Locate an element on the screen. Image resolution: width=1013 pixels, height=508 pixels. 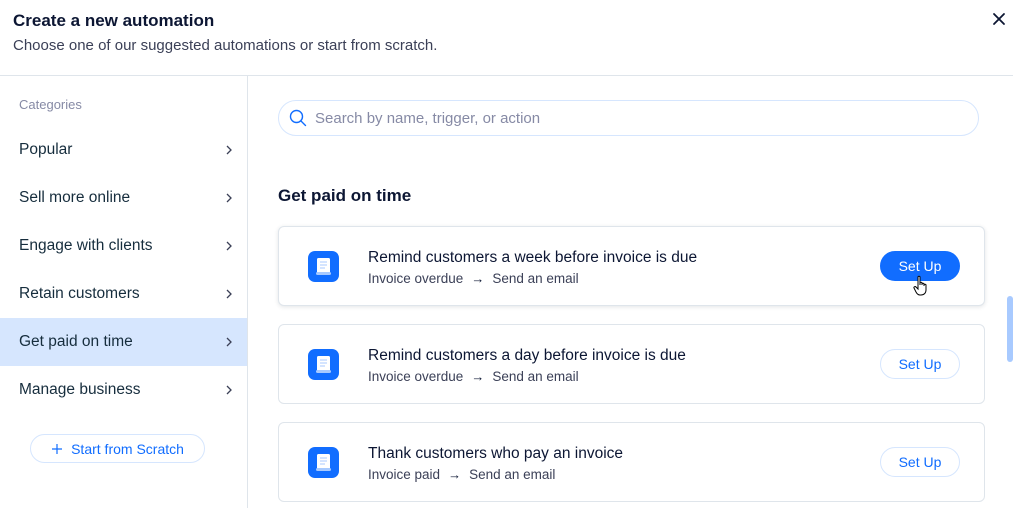
sidebar-item-sell-more-online: Sell more online is located at coordinates (123, 198).